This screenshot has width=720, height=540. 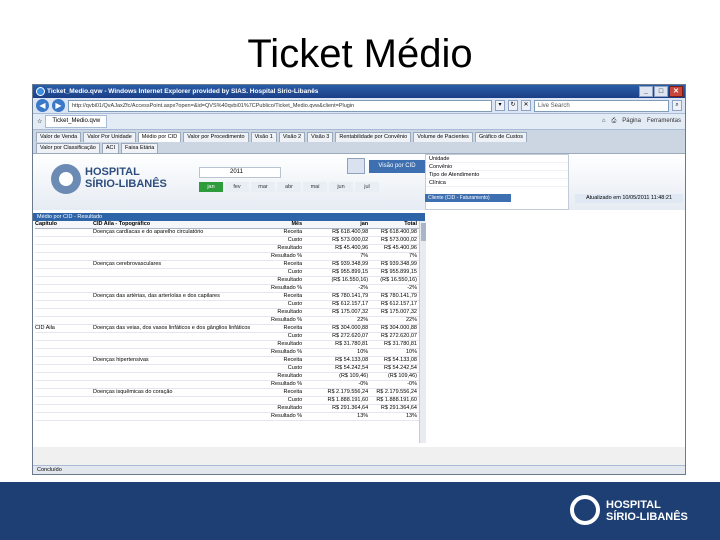 What do you see at coordinates (289, 187) in the screenshot?
I see `month-abr: abr` at bounding box center [289, 187].